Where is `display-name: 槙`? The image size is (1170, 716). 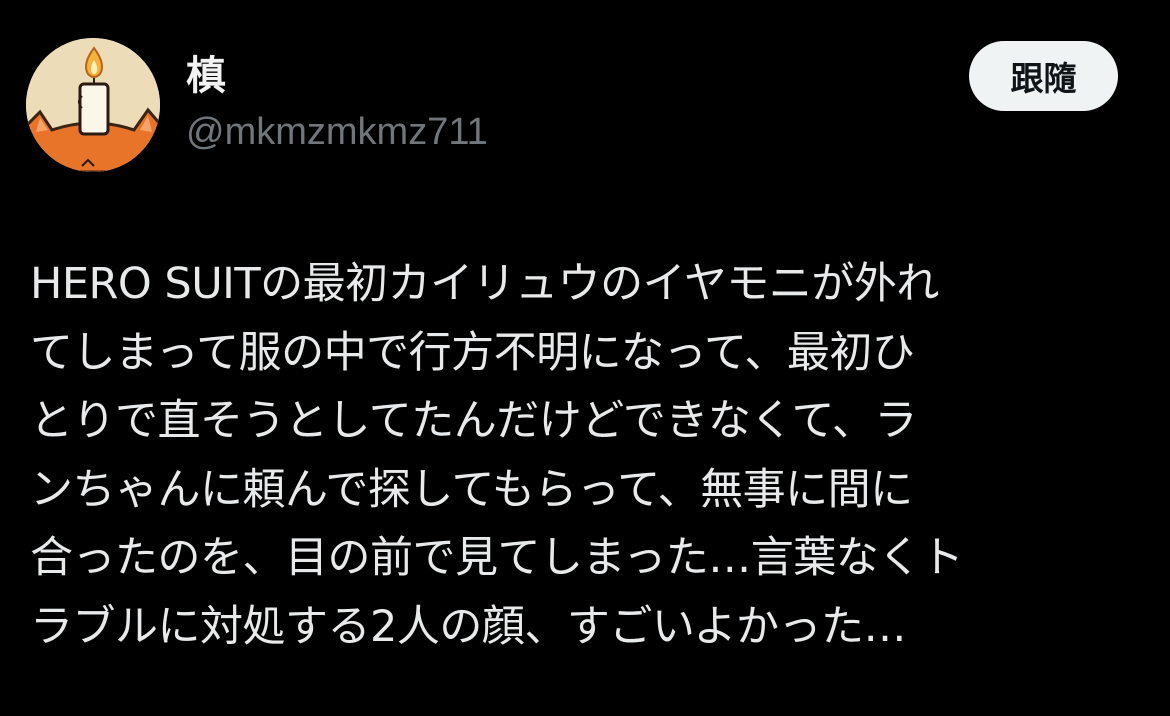 display-name: 槙 is located at coordinates (206, 76).